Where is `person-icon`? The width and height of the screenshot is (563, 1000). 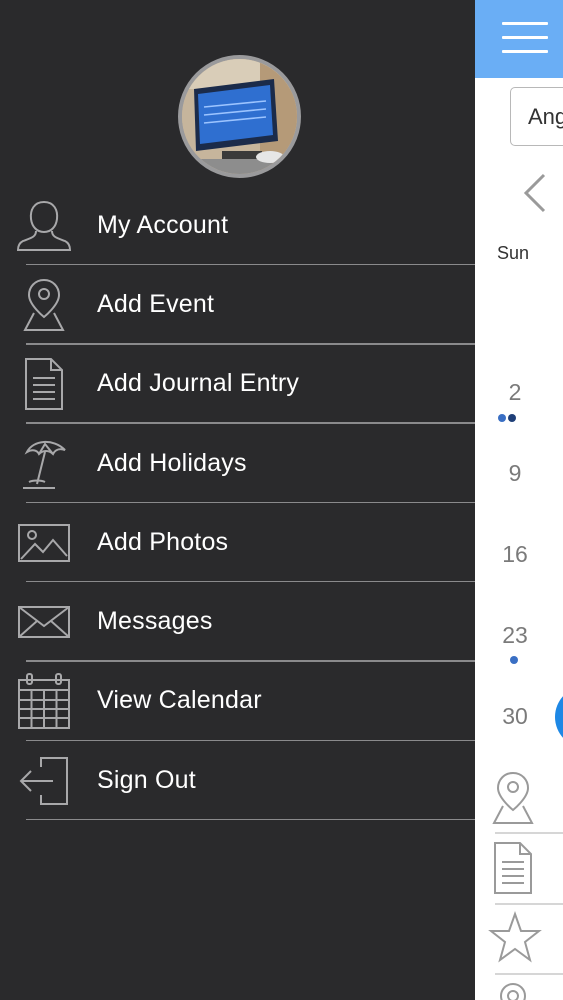
person-icon is located at coordinates (44, 226).